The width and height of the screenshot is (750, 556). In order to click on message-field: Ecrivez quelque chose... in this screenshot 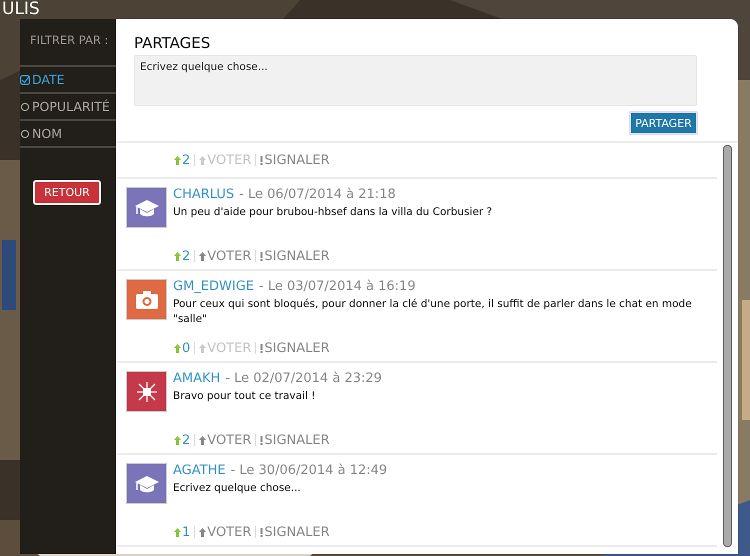, I will do `click(415, 80)`.